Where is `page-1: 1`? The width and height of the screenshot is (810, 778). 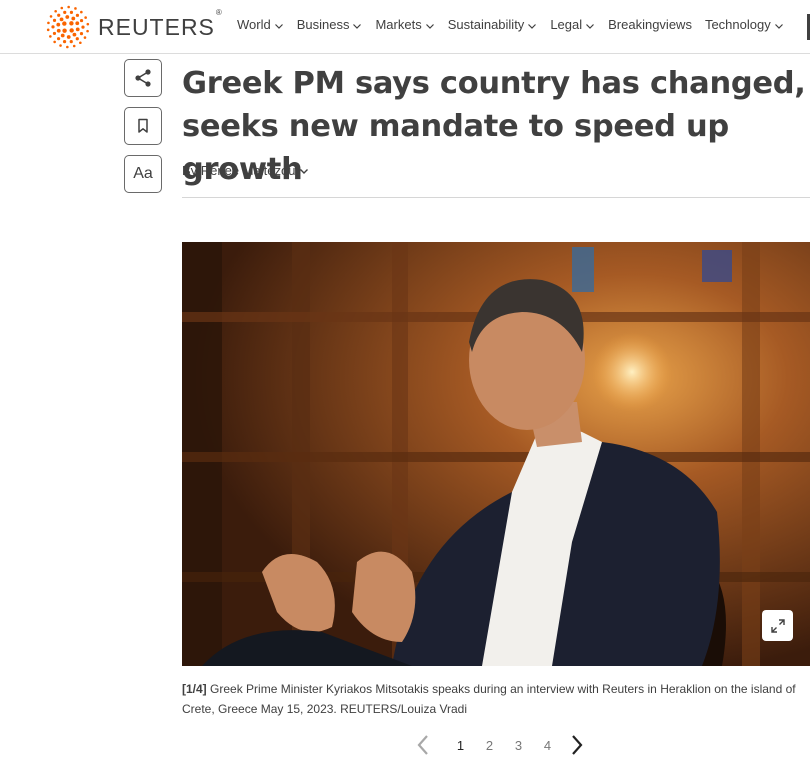
page-1: 1 is located at coordinates (460, 745).